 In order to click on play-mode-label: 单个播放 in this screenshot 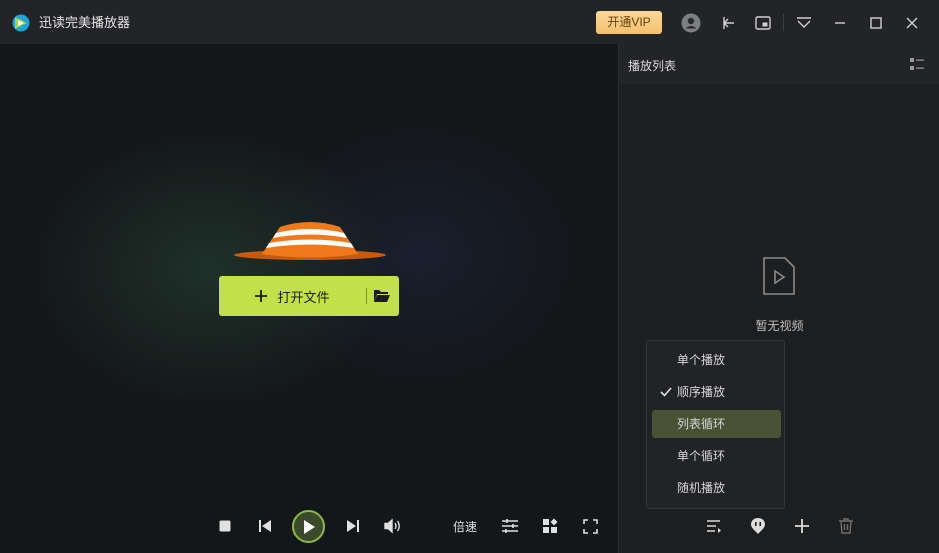, I will do `click(701, 360)`.